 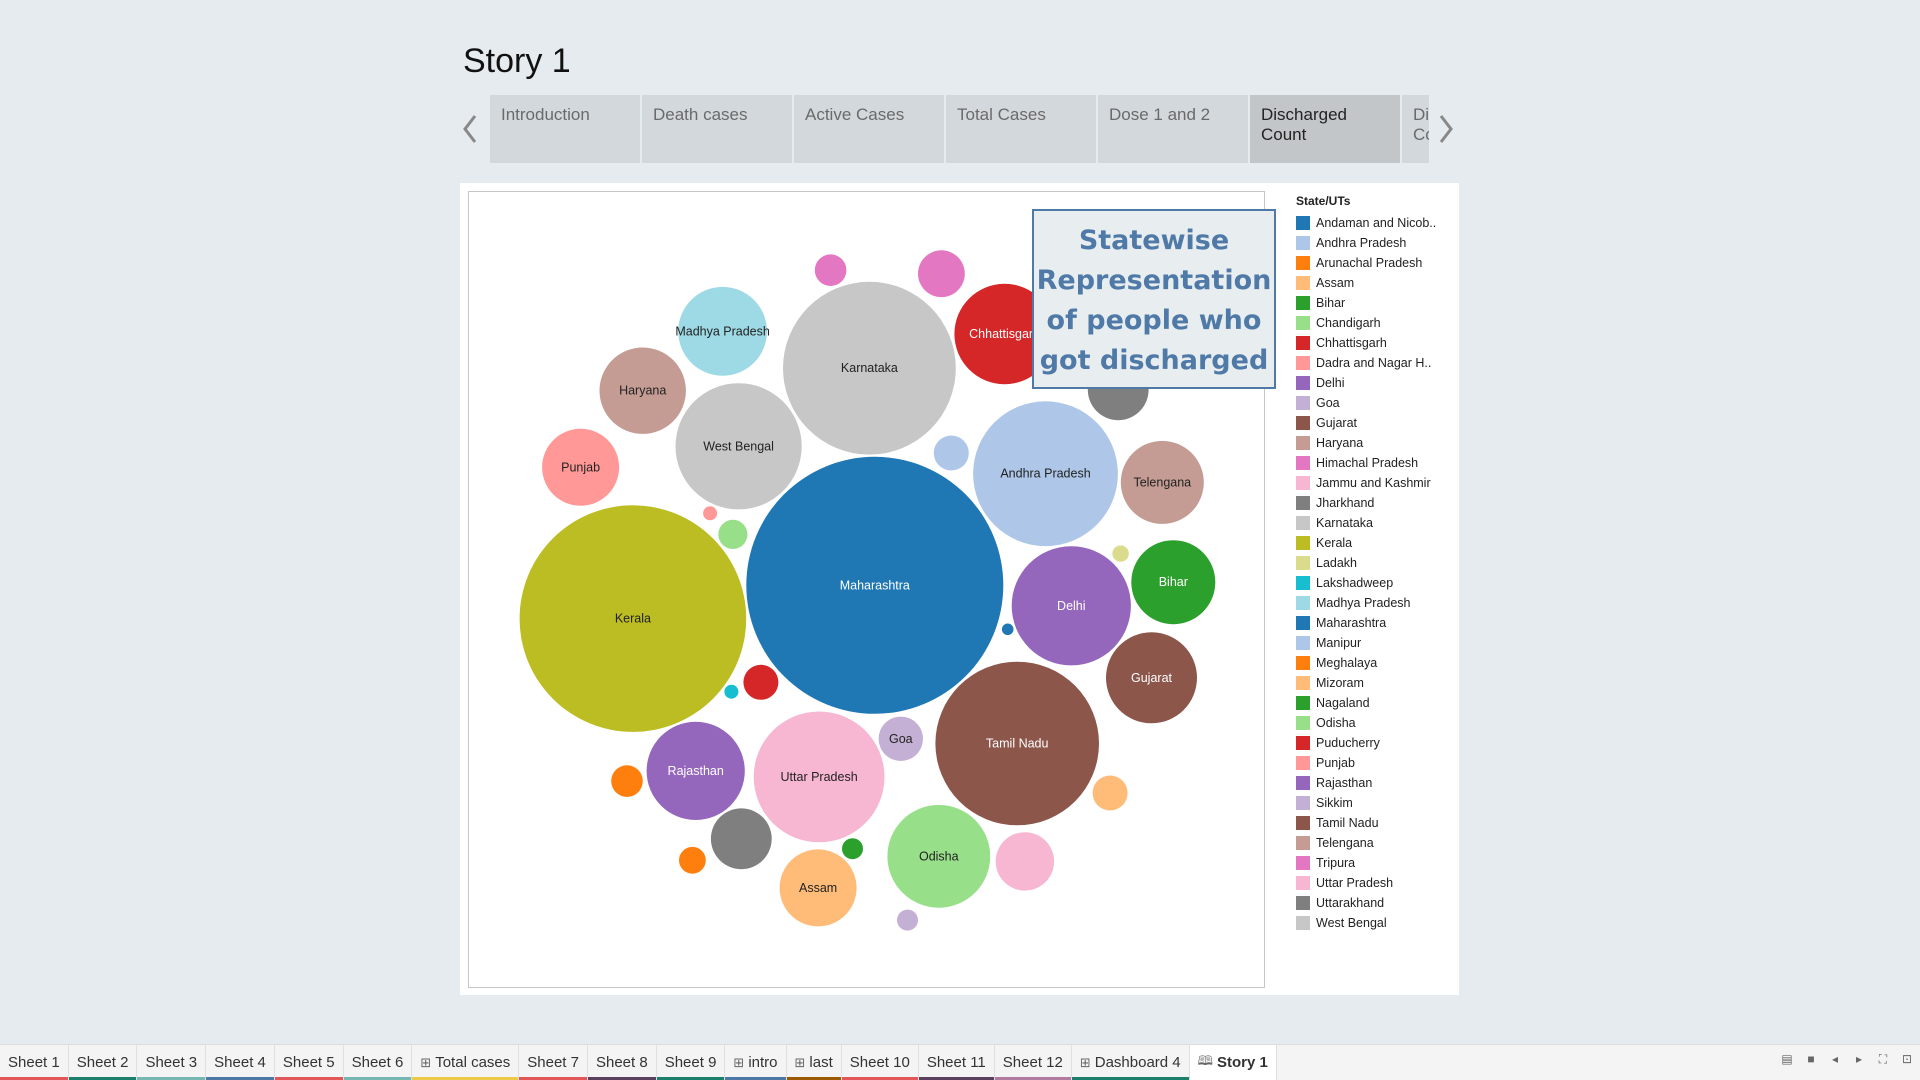 I want to click on legend-item: Delhi, so click(x=1376, y=383).